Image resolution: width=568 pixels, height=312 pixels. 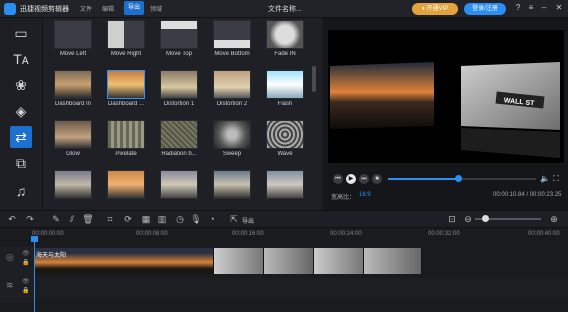 I want to click on audio-visibility-icon: 👁, so click(x=26, y=281).